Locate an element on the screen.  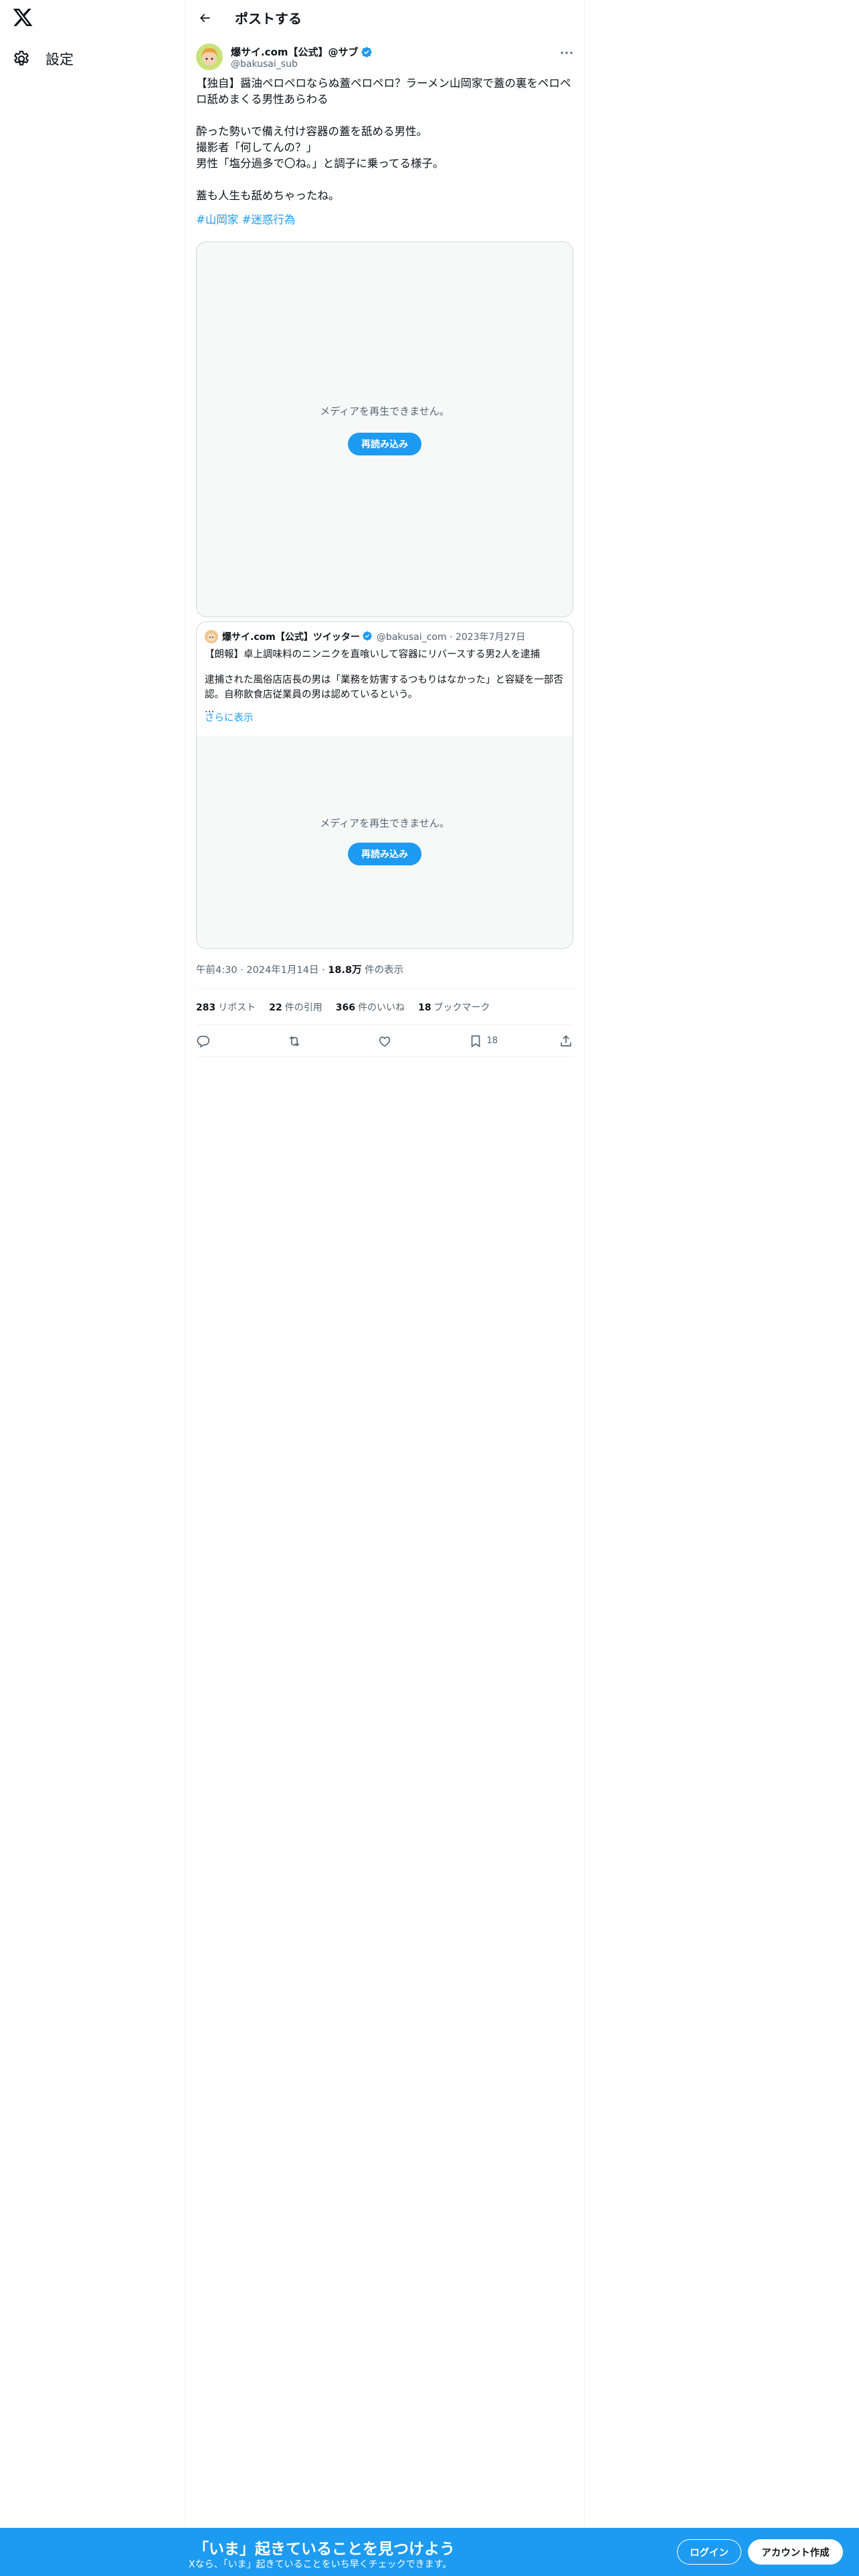
page-title: ポストする is located at coordinates (269, 19).